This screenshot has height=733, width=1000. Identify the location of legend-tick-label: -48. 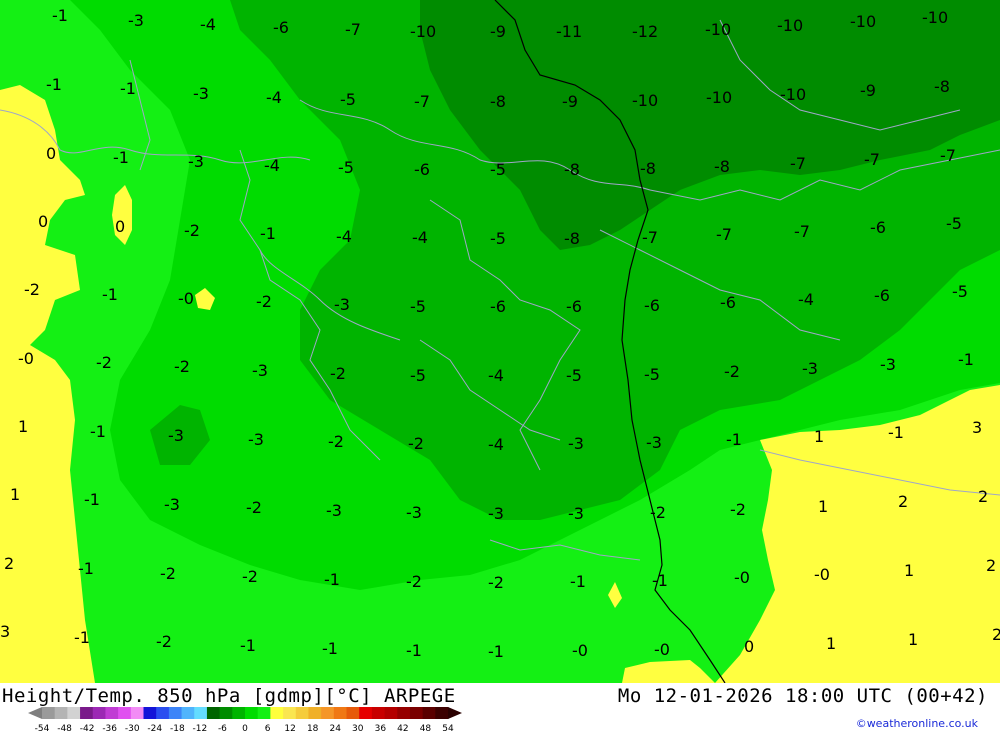
(64, 728).